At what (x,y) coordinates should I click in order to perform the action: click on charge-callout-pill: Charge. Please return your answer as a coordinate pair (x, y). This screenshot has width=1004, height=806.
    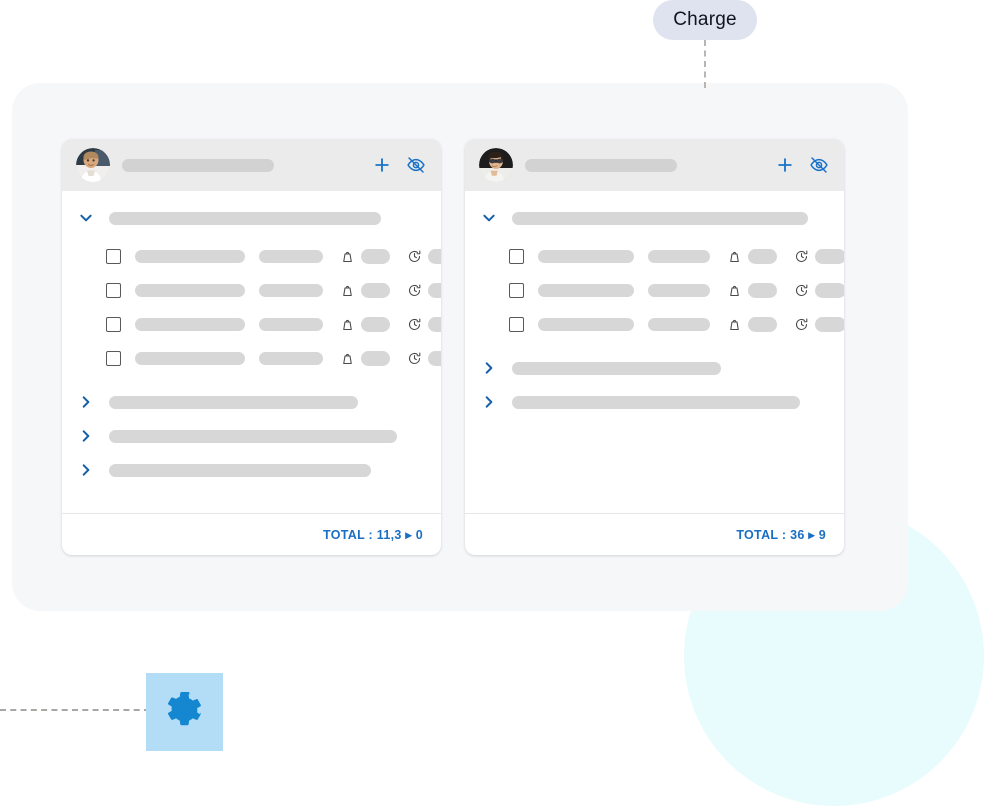
    Looking at the image, I should click on (705, 20).